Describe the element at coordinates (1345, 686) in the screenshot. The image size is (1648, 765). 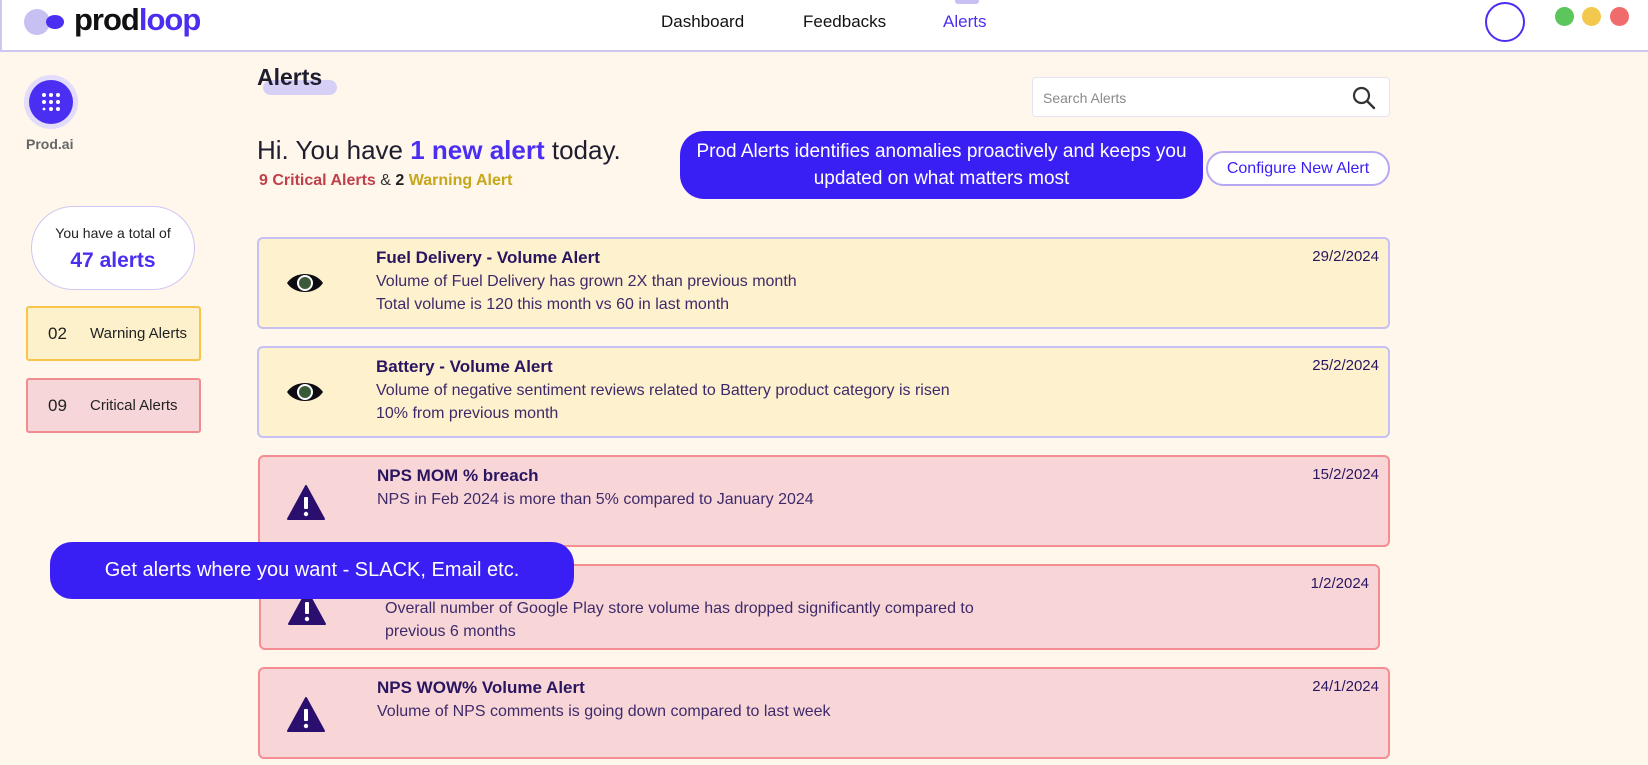
I see `alert-date: 24/1/2024` at that location.